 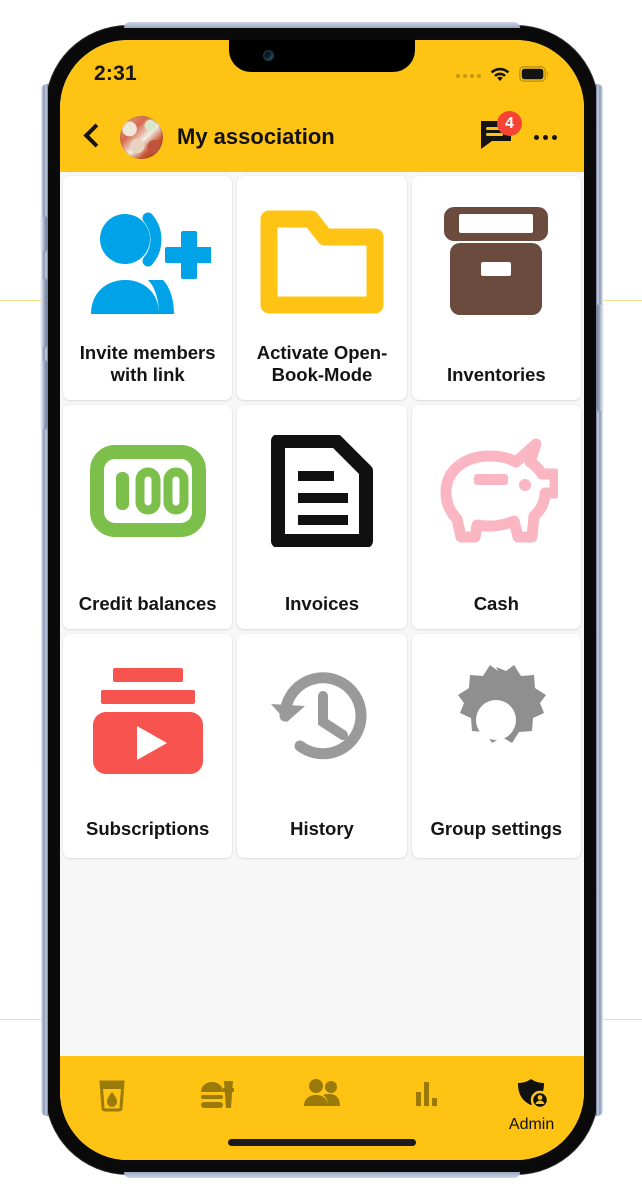 What do you see at coordinates (600, 358) in the screenshot?
I see `power-button` at bounding box center [600, 358].